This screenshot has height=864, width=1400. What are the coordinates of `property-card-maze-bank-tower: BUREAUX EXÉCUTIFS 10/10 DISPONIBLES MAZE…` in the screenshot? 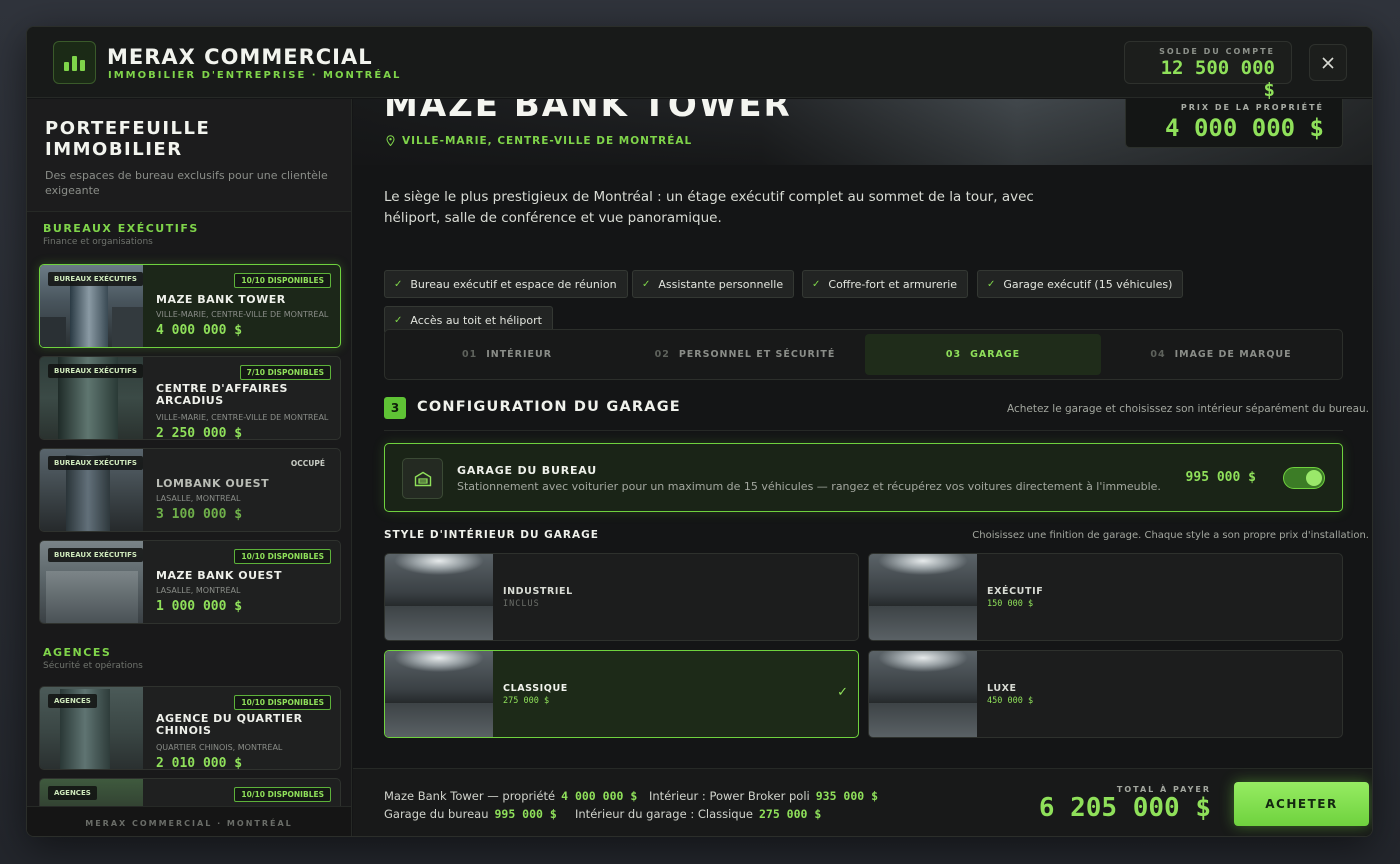 It's located at (190, 306).